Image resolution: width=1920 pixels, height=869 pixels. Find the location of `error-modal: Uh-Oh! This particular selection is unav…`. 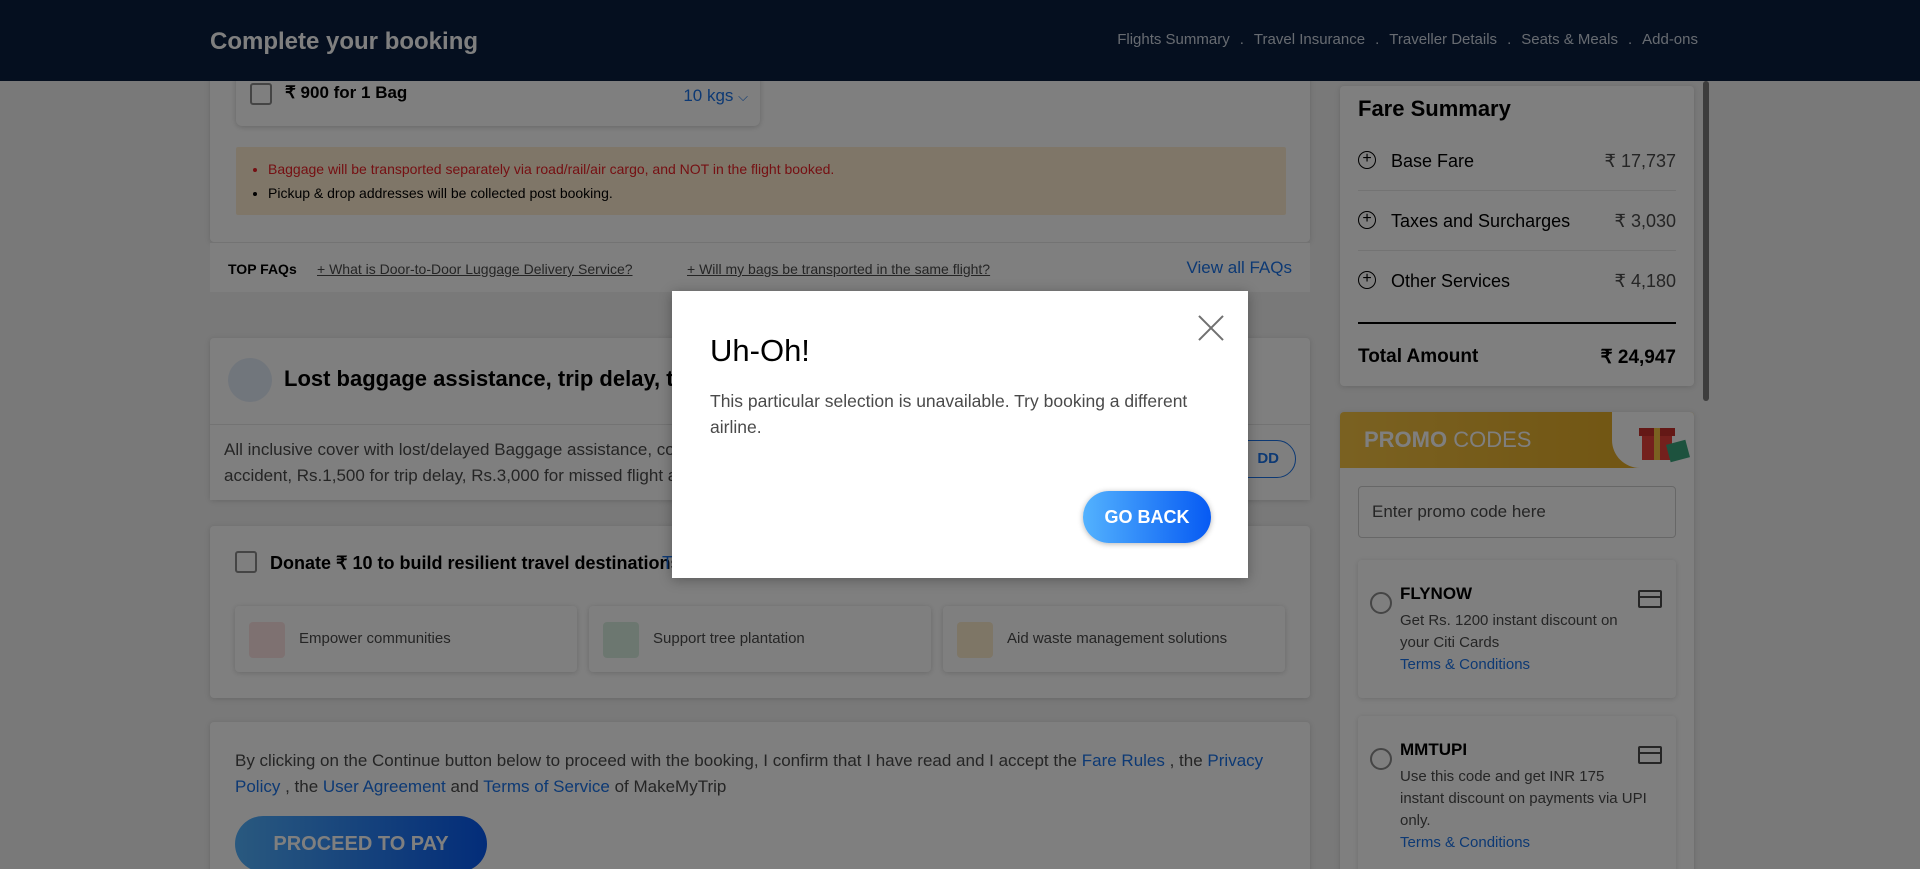

error-modal: Uh-Oh! This particular selection is unav… is located at coordinates (960, 434).